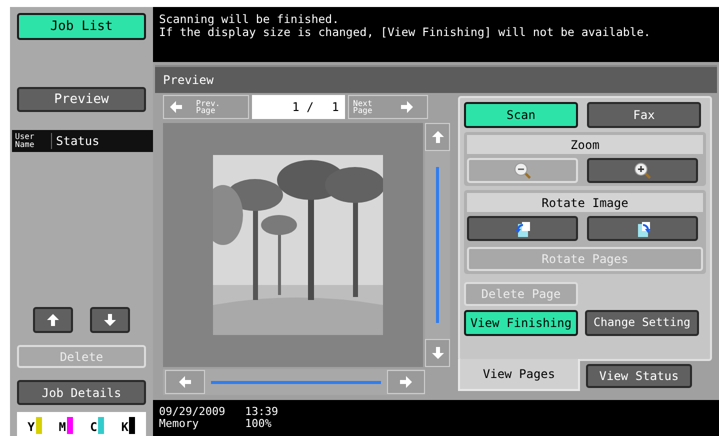 The height and width of the screenshot is (436, 719). Describe the element at coordinates (179, 424) in the screenshot. I see `memory-label: Memory` at that location.